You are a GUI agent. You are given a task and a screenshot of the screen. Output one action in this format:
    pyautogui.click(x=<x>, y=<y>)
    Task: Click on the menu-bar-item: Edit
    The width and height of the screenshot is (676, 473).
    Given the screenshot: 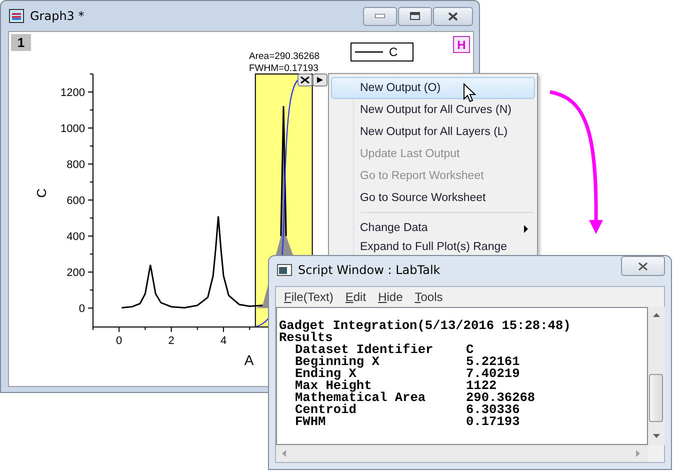 What is the action you would take?
    pyautogui.click(x=355, y=297)
    